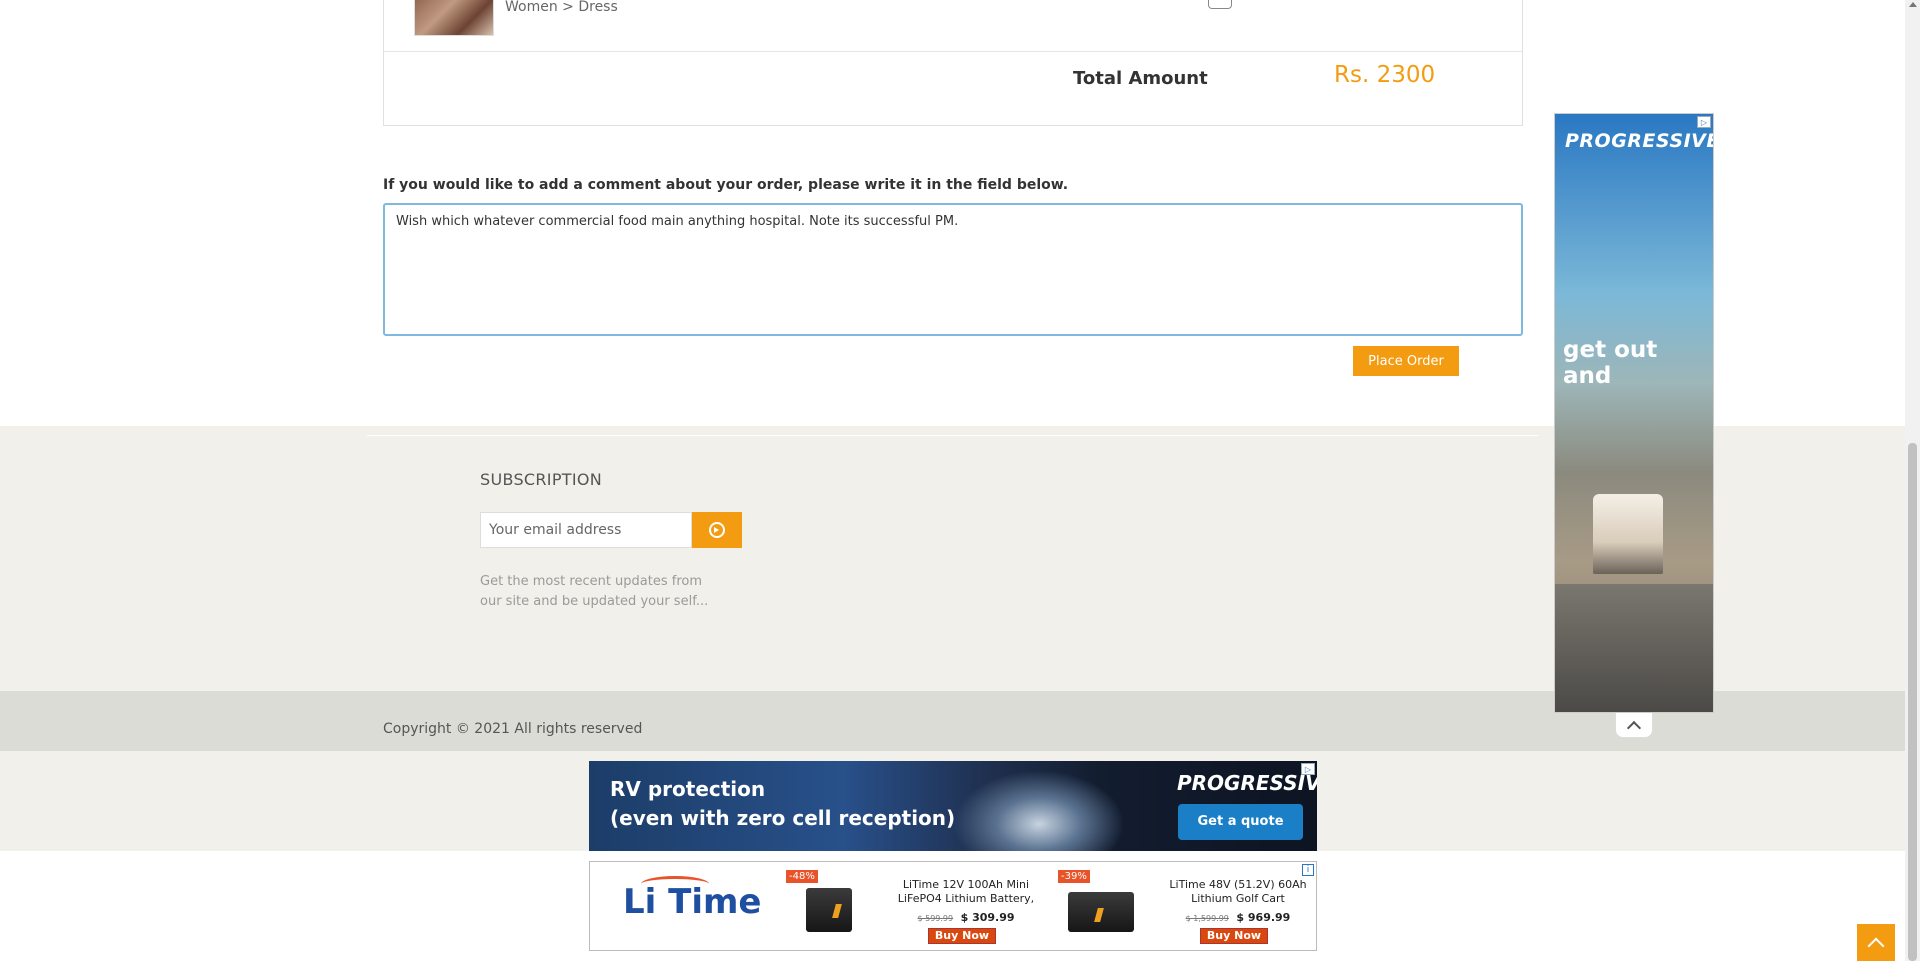 The width and height of the screenshot is (1920, 961). Describe the element at coordinates (675, 884) in the screenshot. I see `logo-arc` at that location.